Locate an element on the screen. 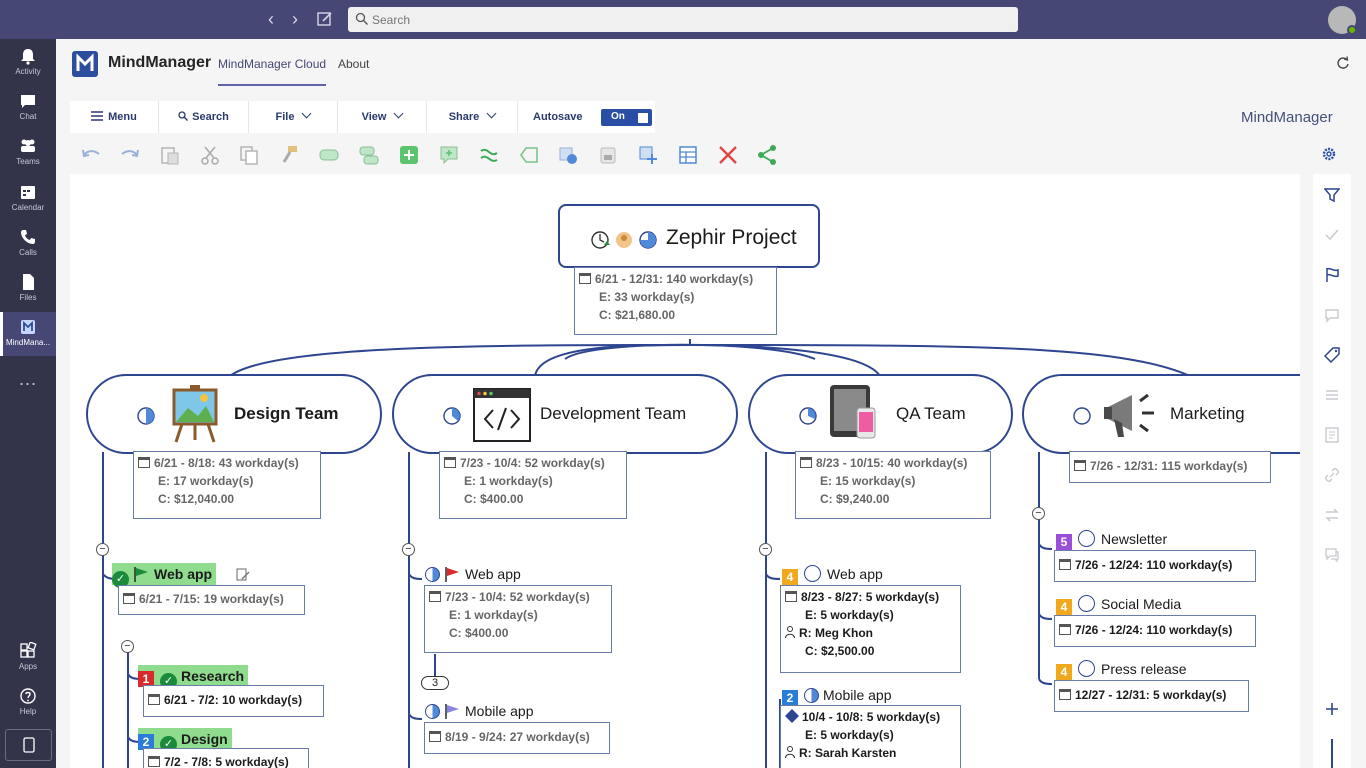 This screenshot has height=768, width=1366. file-menu: File is located at coordinates (293, 117).